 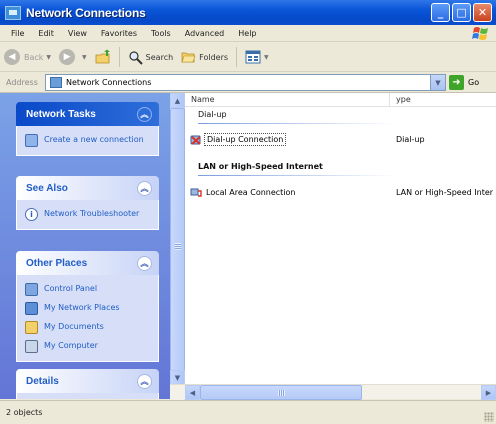 What do you see at coordinates (480, 33) in the screenshot?
I see `windows-logo-icon` at bounding box center [480, 33].